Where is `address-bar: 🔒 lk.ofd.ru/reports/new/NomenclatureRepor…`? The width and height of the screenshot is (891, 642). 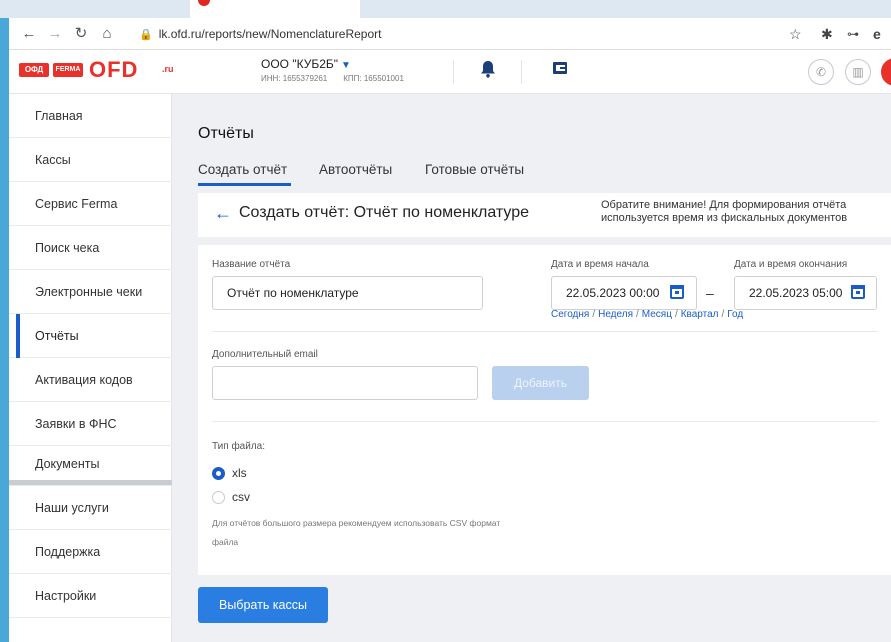
address-bar: 🔒 lk.ofd.ru/reports/new/NomenclatureRepor… is located at coordinates (260, 34).